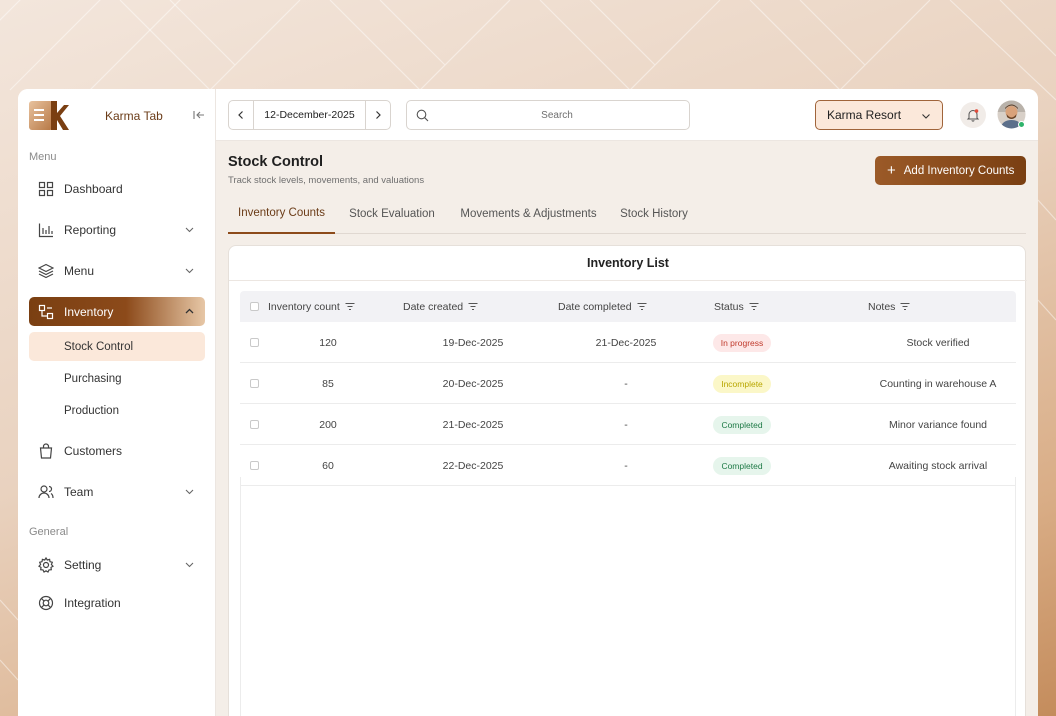  I want to click on cell-status: In progress, so click(742, 342).